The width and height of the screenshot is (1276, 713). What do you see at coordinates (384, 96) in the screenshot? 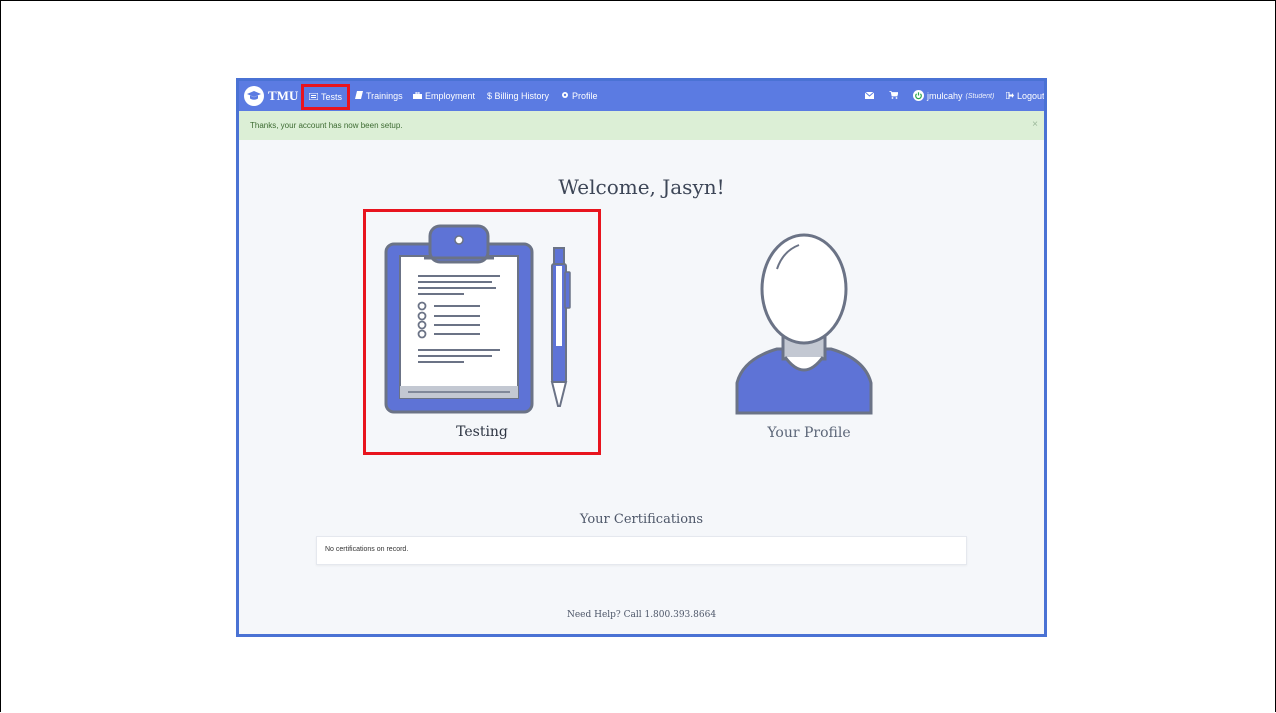
I see `nav-trainings-label: Trainings` at bounding box center [384, 96].